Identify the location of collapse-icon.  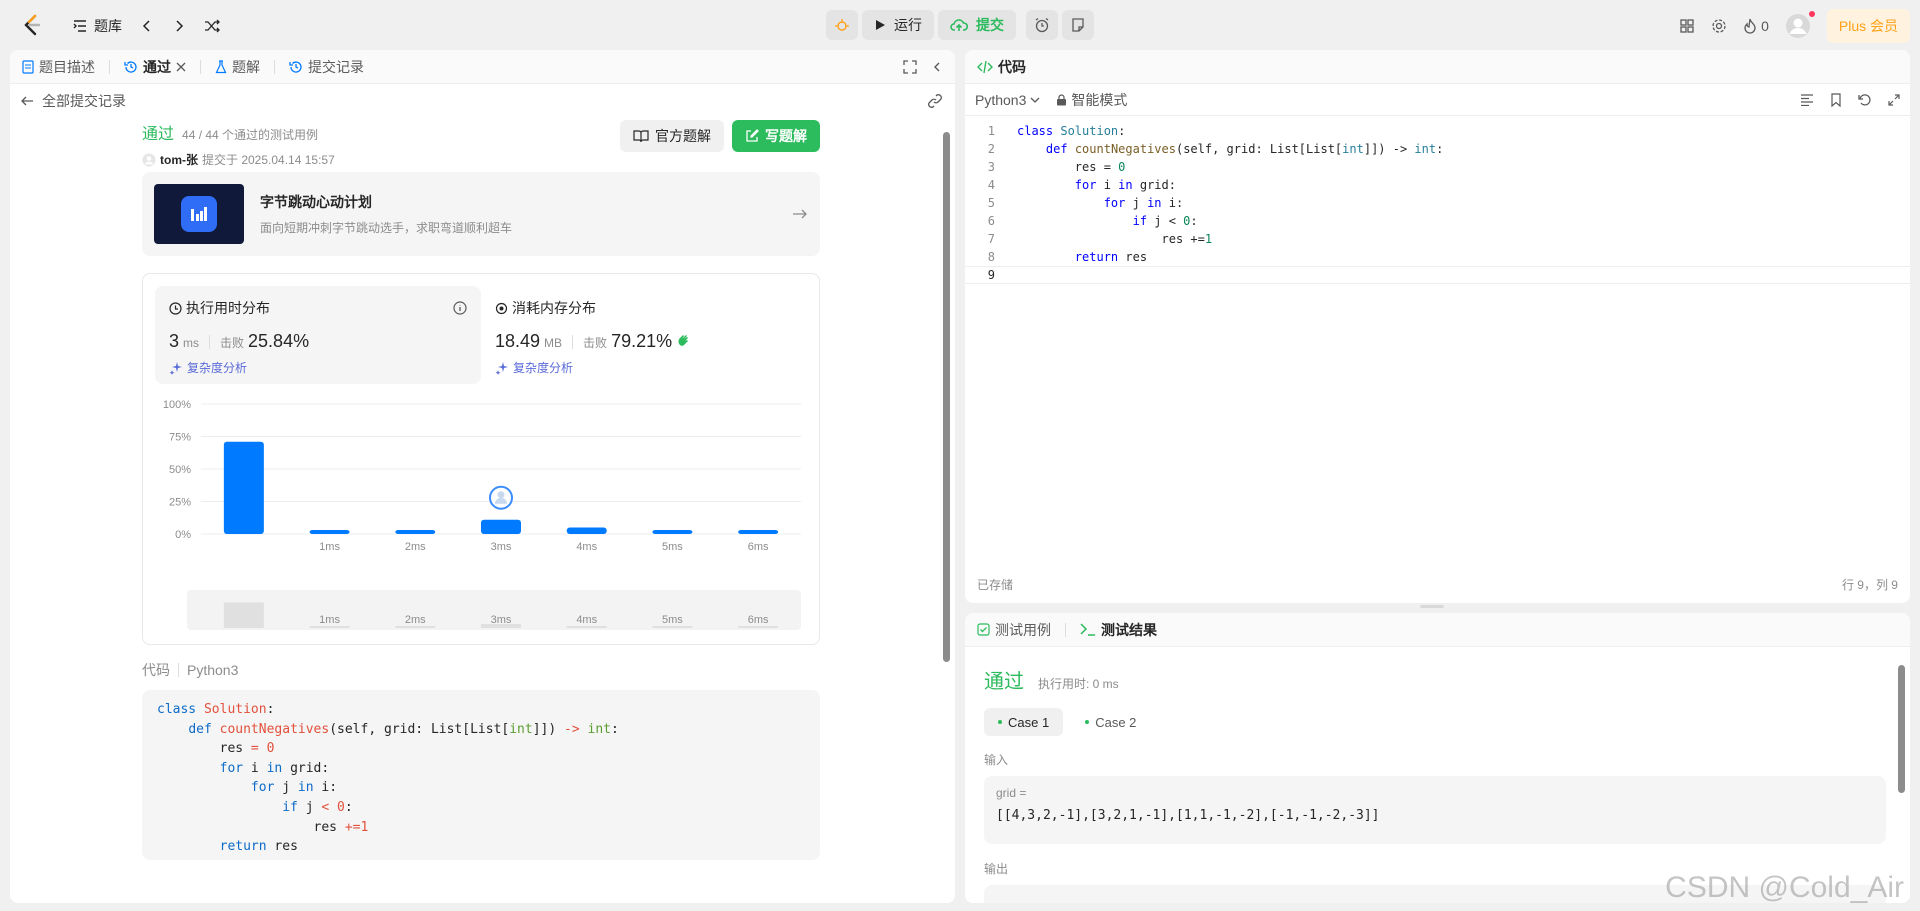
(937, 67).